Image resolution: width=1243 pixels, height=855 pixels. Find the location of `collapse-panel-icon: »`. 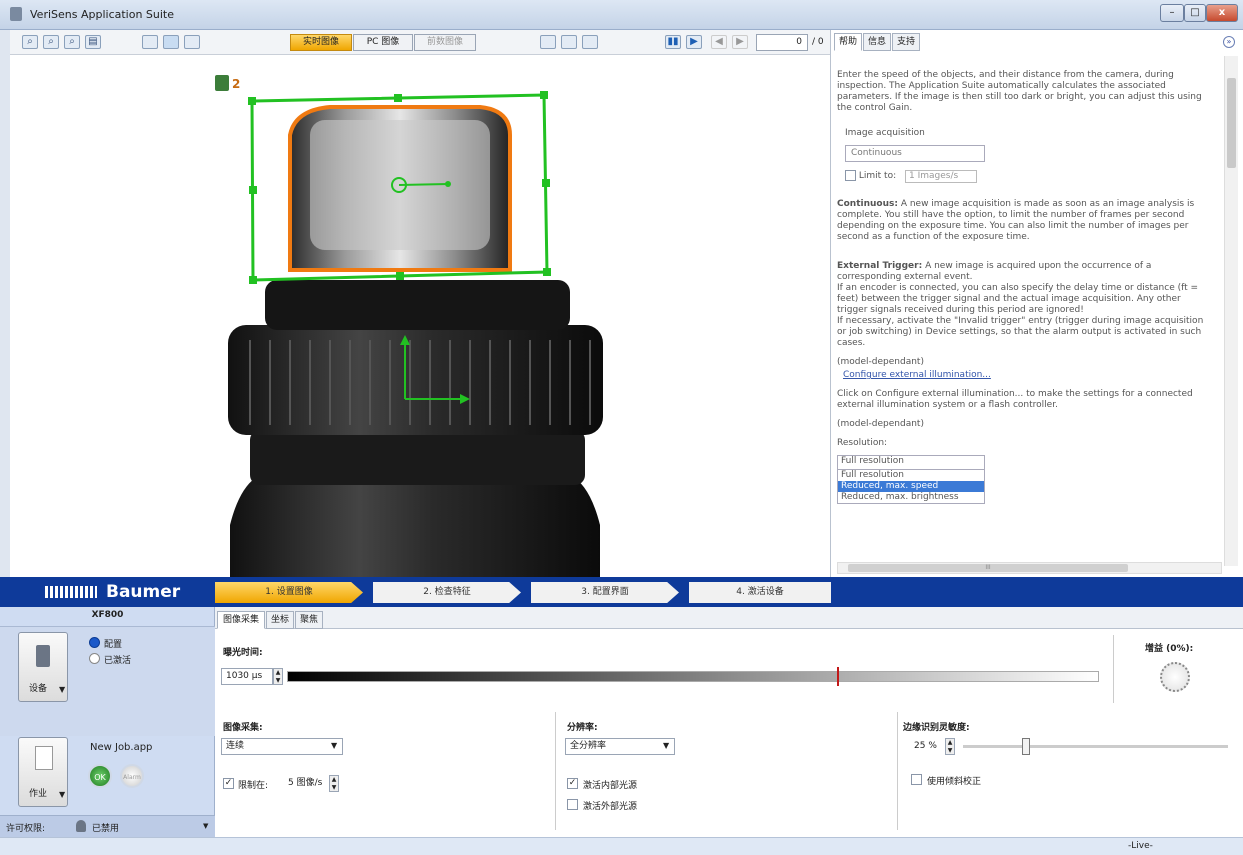

collapse-panel-icon: » is located at coordinates (1229, 42).